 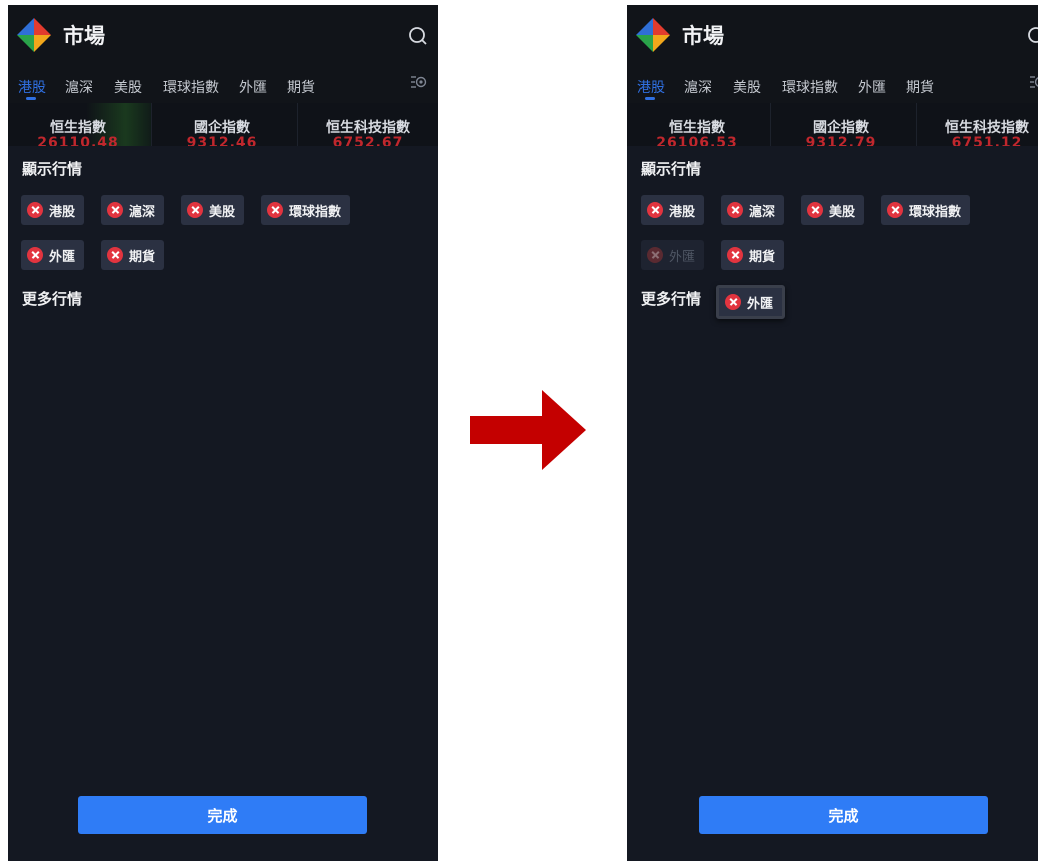 I want to click on index-card-hsi: 恒生指數 26110.48, so click(x=78, y=124).